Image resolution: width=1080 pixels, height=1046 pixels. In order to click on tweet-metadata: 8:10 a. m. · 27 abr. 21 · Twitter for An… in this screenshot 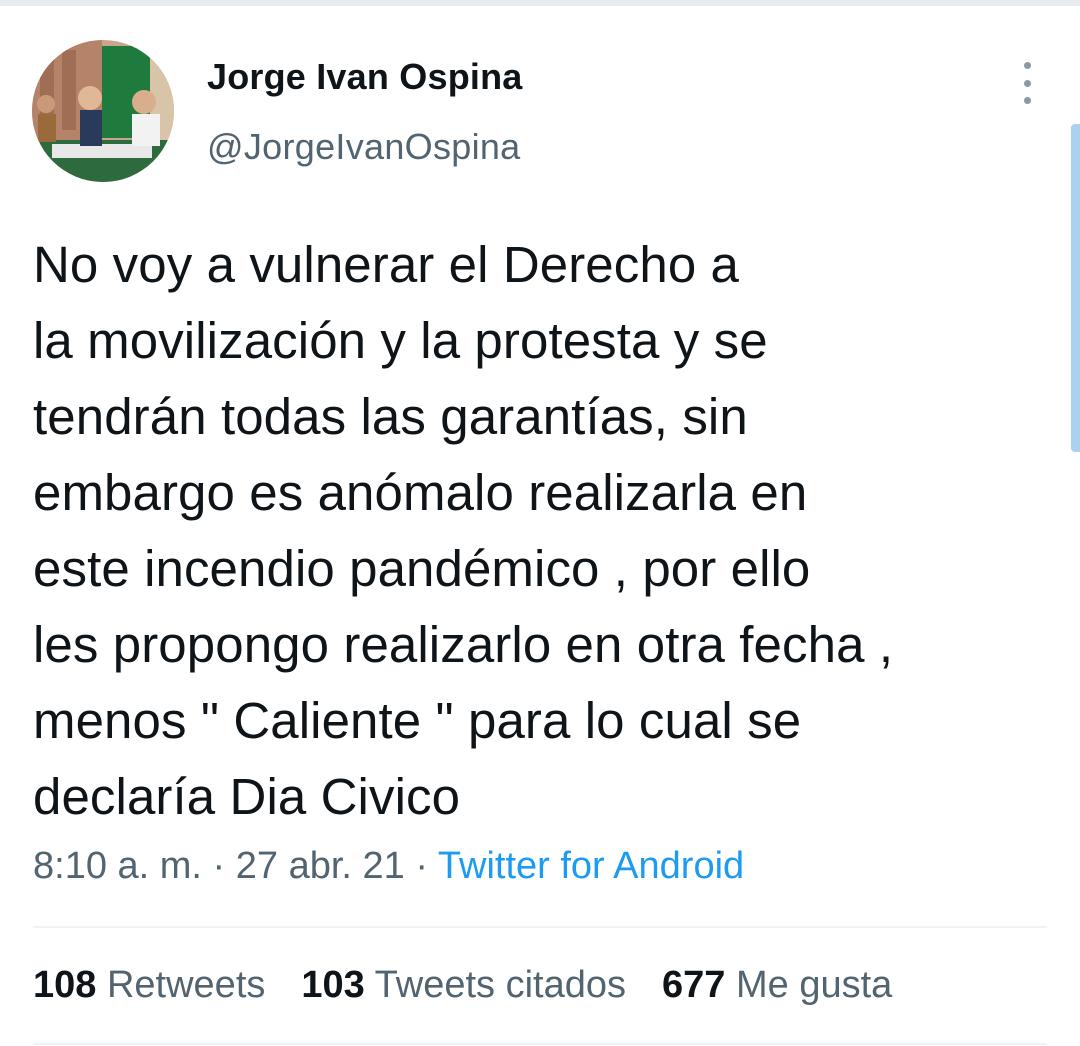, I will do `click(388, 866)`.